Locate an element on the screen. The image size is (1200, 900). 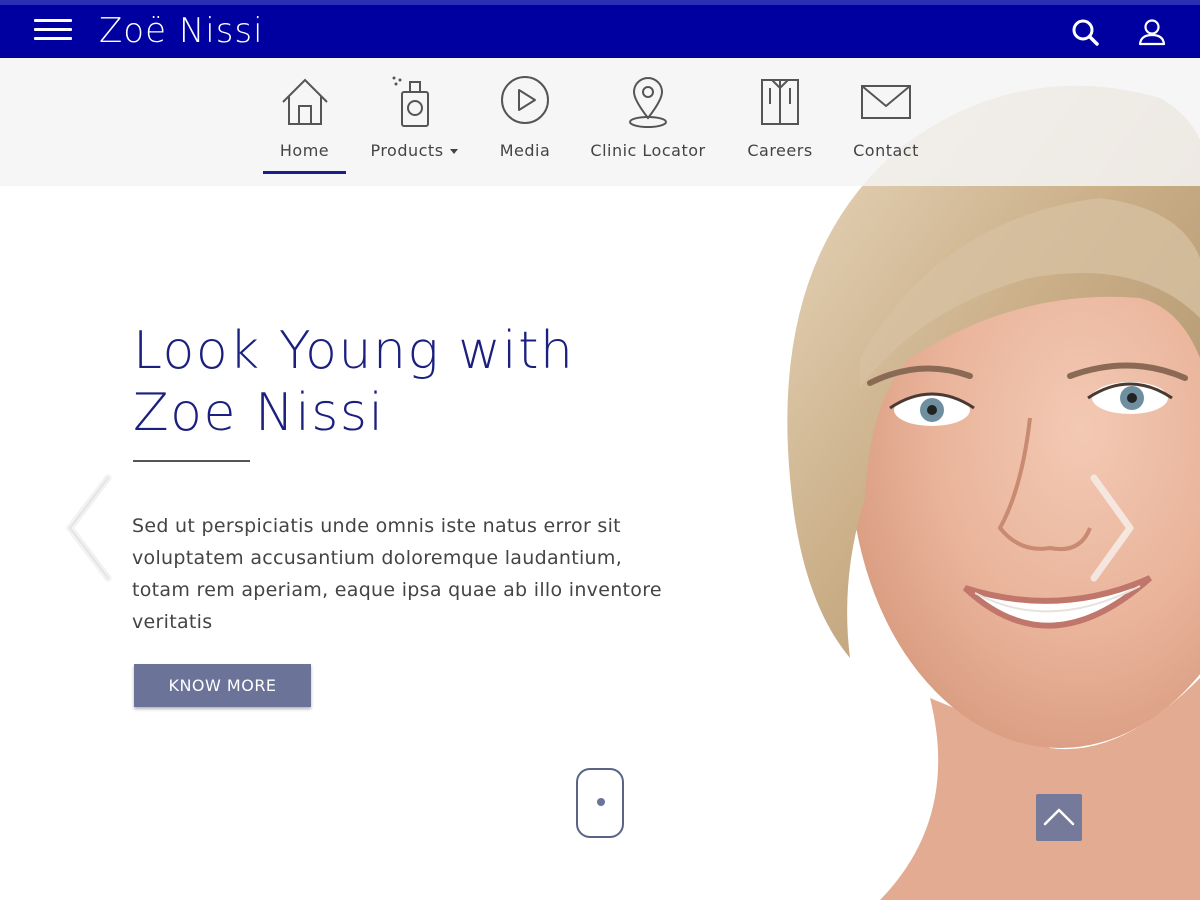
shirt-icon is located at coordinates (780, 102).